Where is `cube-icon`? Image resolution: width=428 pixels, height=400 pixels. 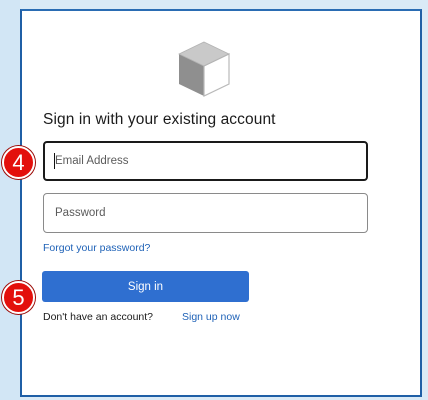
cube-icon is located at coordinates (204, 69).